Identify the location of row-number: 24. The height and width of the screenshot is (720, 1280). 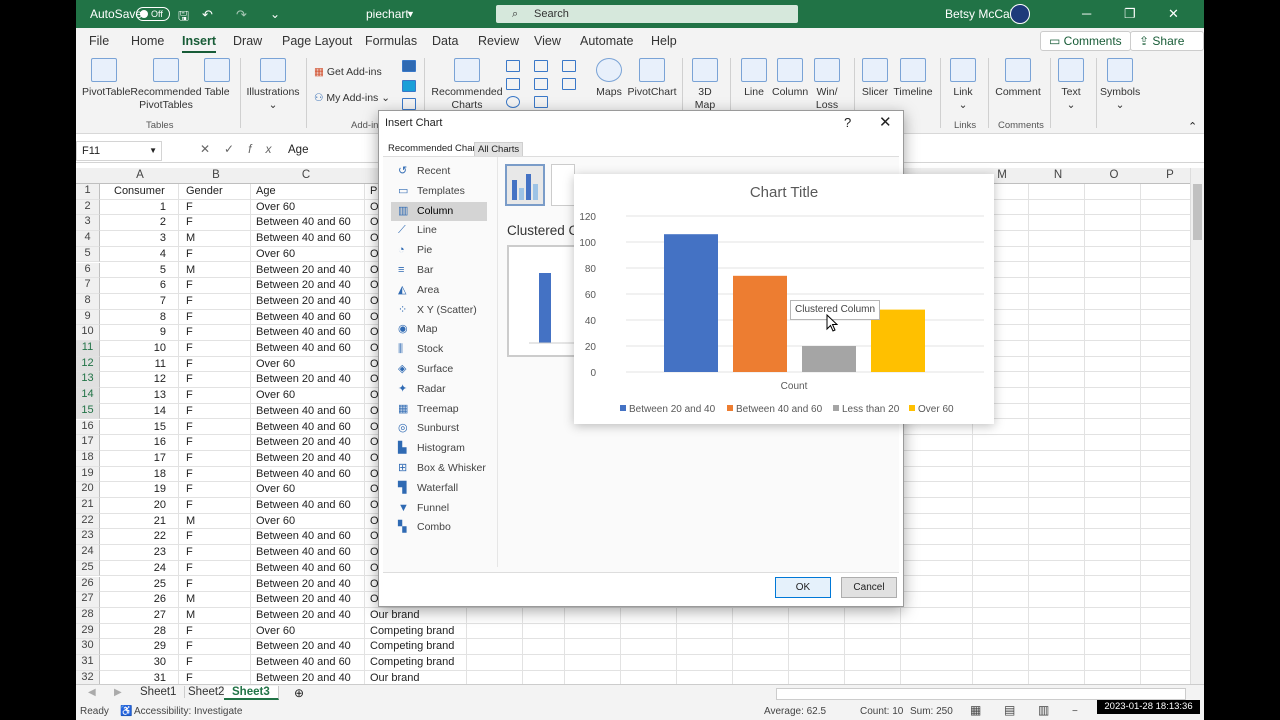
(88, 553).